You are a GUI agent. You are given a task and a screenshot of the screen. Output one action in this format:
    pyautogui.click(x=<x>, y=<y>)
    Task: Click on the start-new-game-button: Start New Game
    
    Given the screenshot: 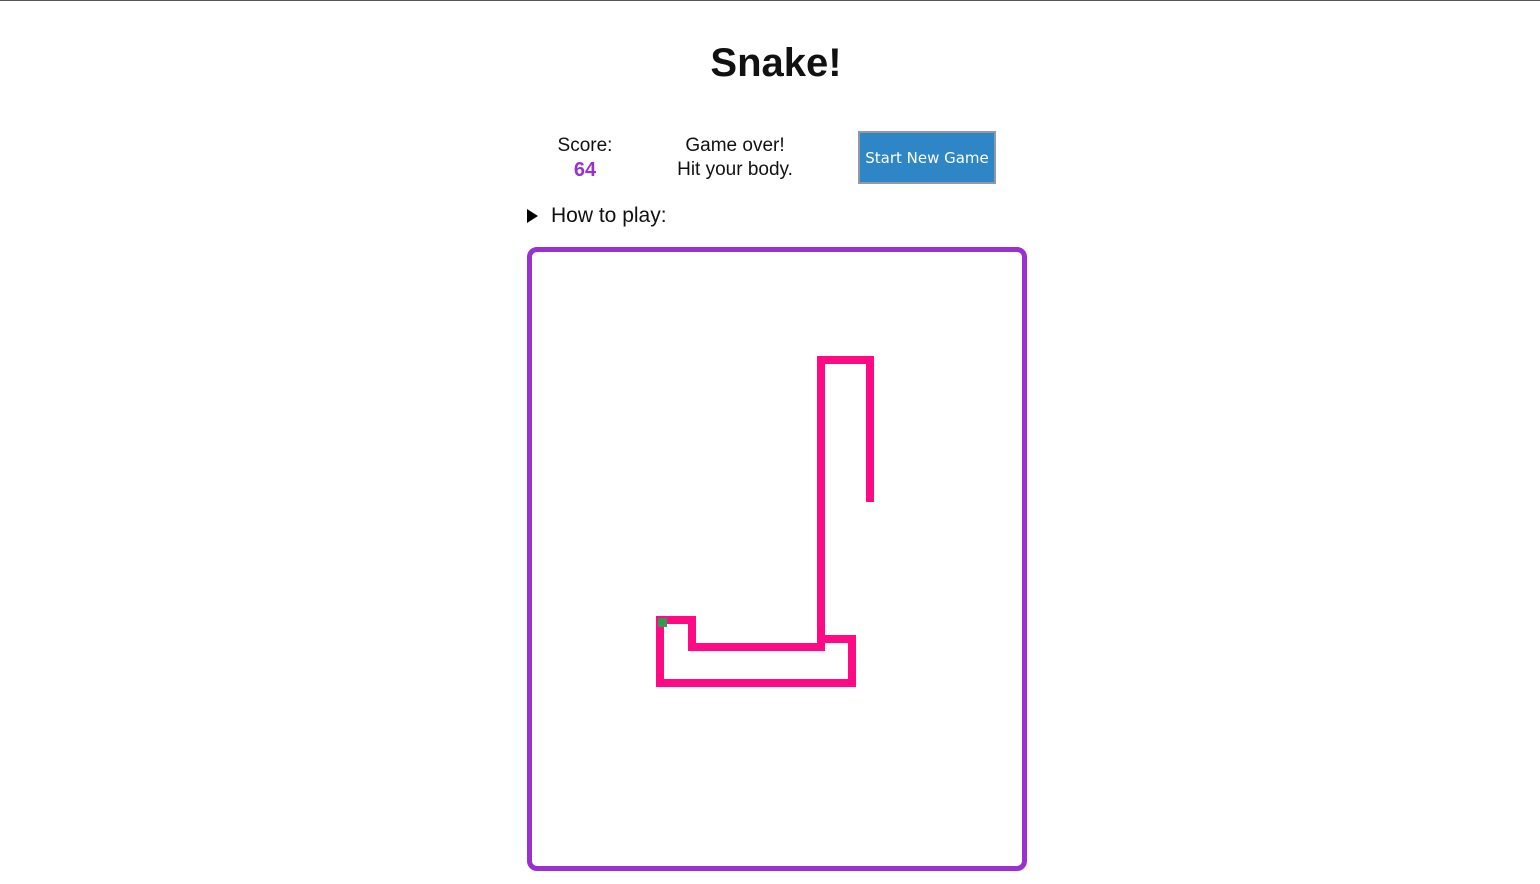 What is the action you would take?
    pyautogui.click(x=927, y=157)
    